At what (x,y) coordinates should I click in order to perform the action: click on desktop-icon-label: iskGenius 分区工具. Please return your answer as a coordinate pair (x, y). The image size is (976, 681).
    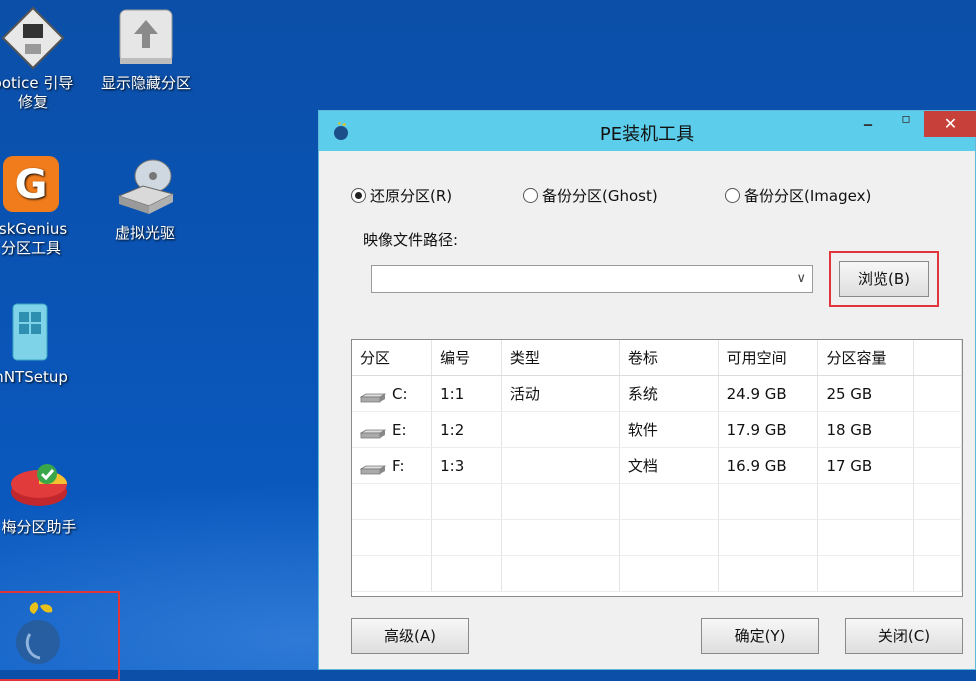
    Looking at the image, I should click on (34, 238).